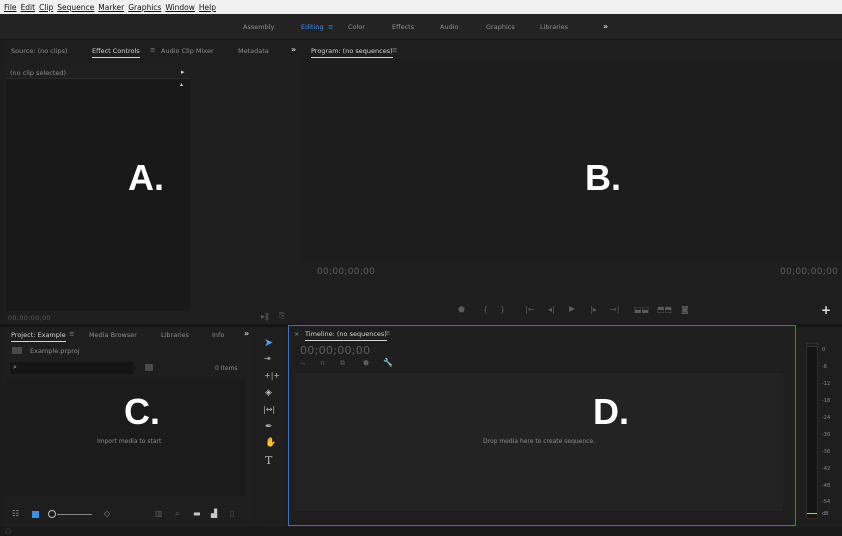 The width and height of the screenshot is (842, 536). I want to click on insert-icon: ⬓⬓, so click(641, 310).